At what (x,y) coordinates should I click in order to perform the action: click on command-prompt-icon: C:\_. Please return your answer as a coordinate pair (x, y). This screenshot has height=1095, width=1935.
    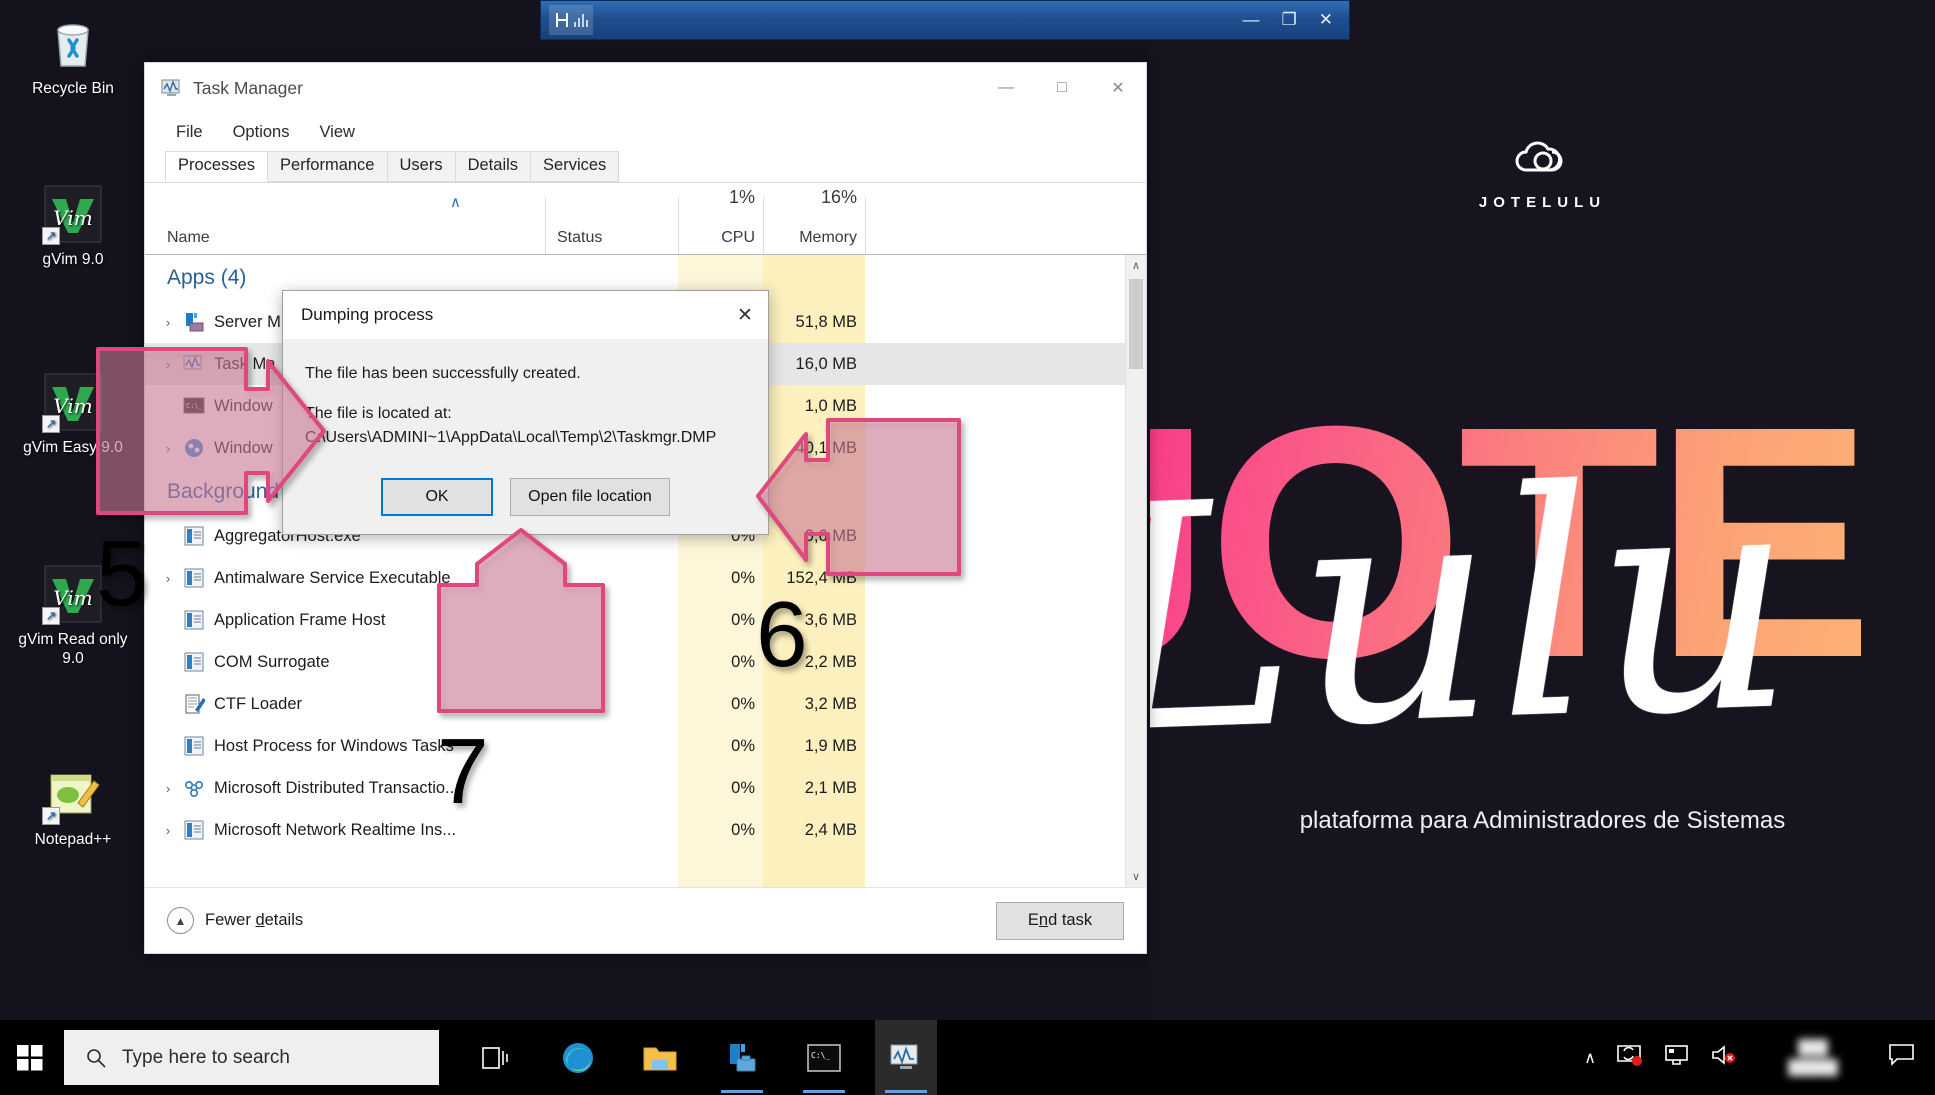
    Looking at the image, I should click on (824, 1057).